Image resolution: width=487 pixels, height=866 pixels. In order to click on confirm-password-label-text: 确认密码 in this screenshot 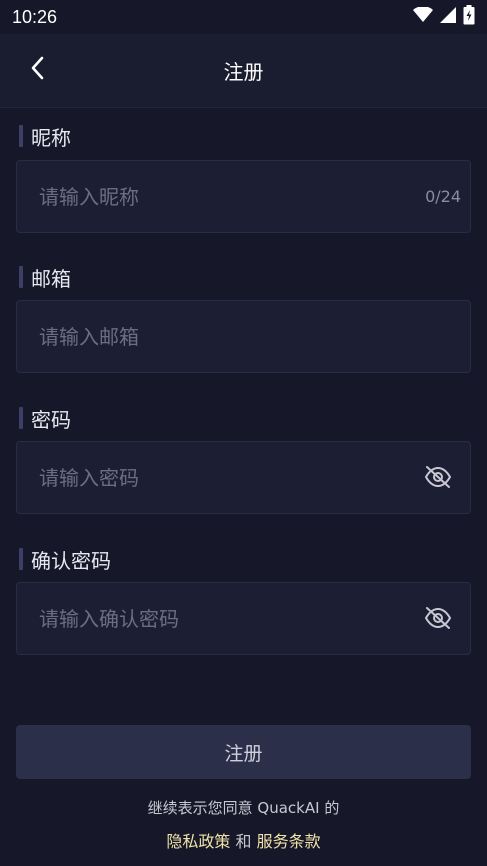, I will do `click(71, 560)`.